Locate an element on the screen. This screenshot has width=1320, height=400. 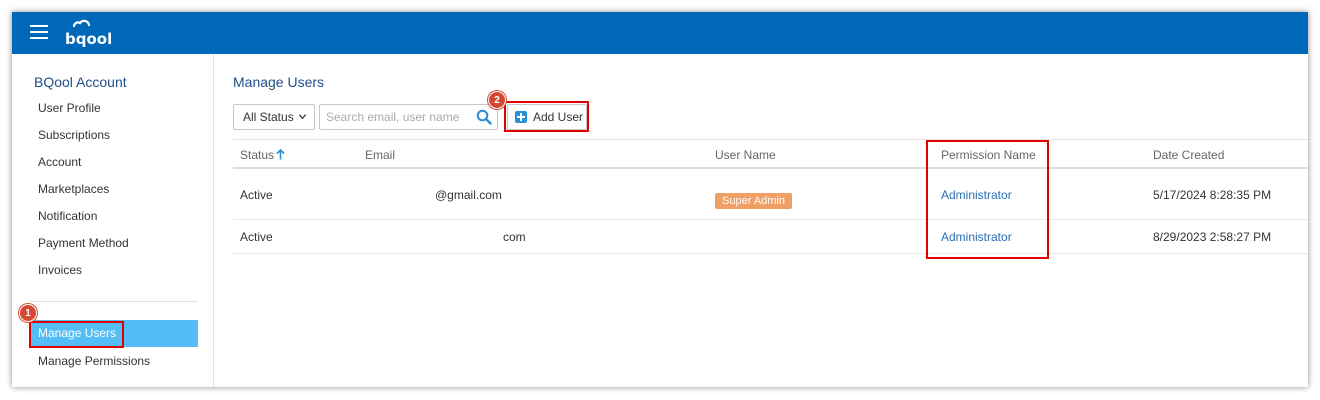
sidebar-item-marketplaces: Marketplaces is located at coordinates (83, 194).